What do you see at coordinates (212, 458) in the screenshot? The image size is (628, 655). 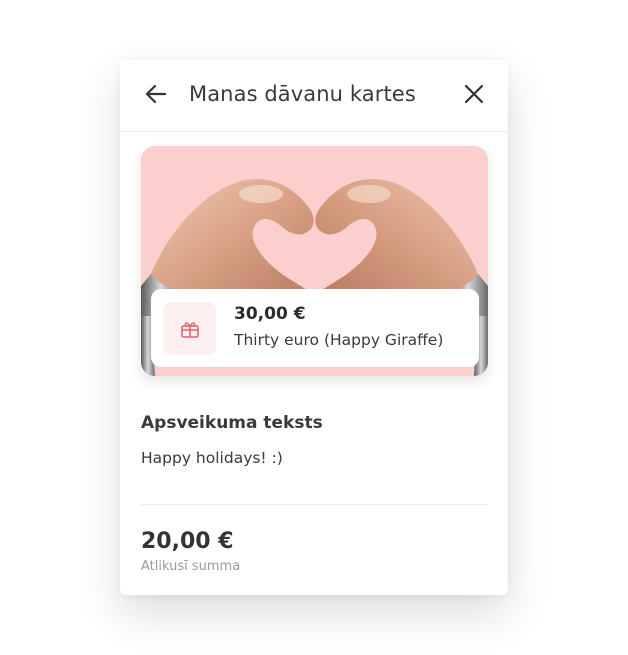 I see `greeting-text: Happy holidays! :)` at bounding box center [212, 458].